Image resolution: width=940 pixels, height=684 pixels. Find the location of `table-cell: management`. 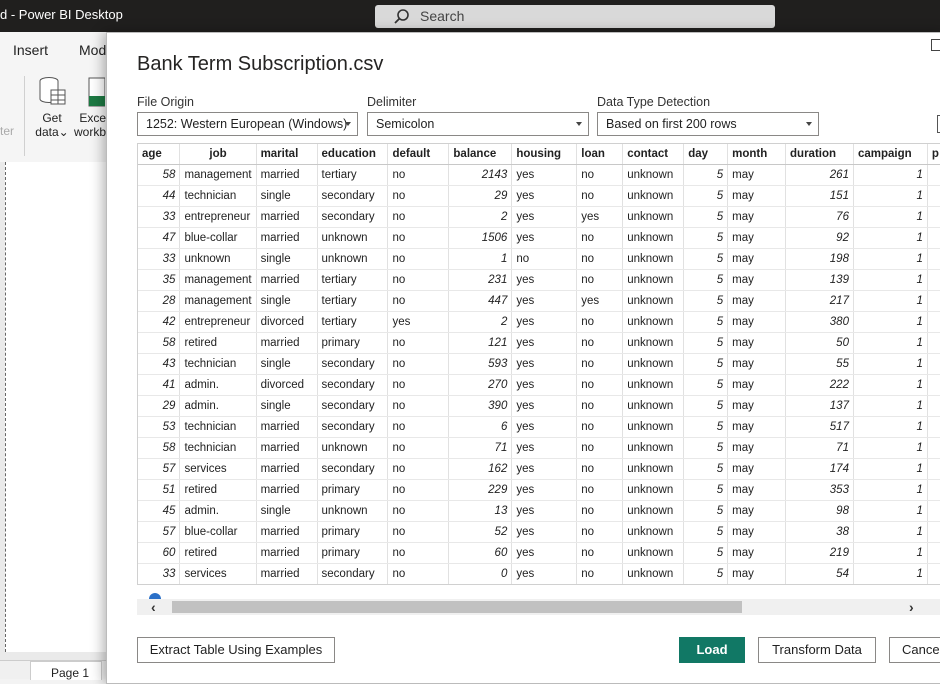

table-cell: management is located at coordinates (218, 301).